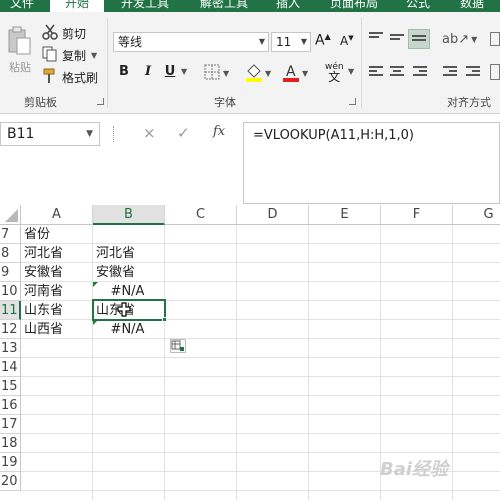  What do you see at coordinates (129, 215) in the screenshot?
I see `column-header-b: B` at bounding box center [129, 215].